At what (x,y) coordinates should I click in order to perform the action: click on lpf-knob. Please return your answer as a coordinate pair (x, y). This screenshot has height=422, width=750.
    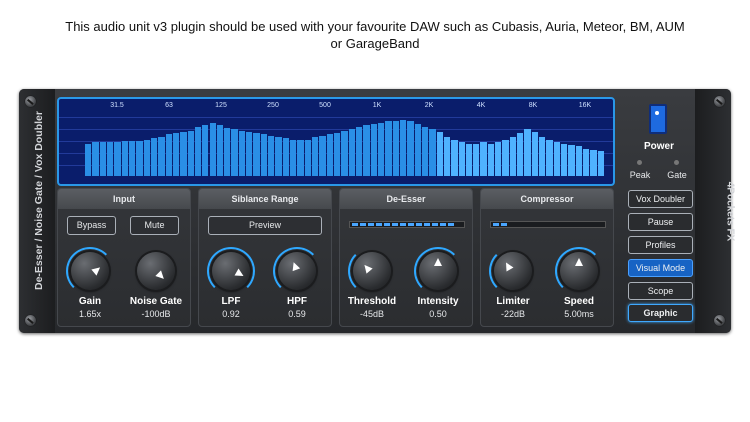
    Looking at the image, I should click on (231, 271).